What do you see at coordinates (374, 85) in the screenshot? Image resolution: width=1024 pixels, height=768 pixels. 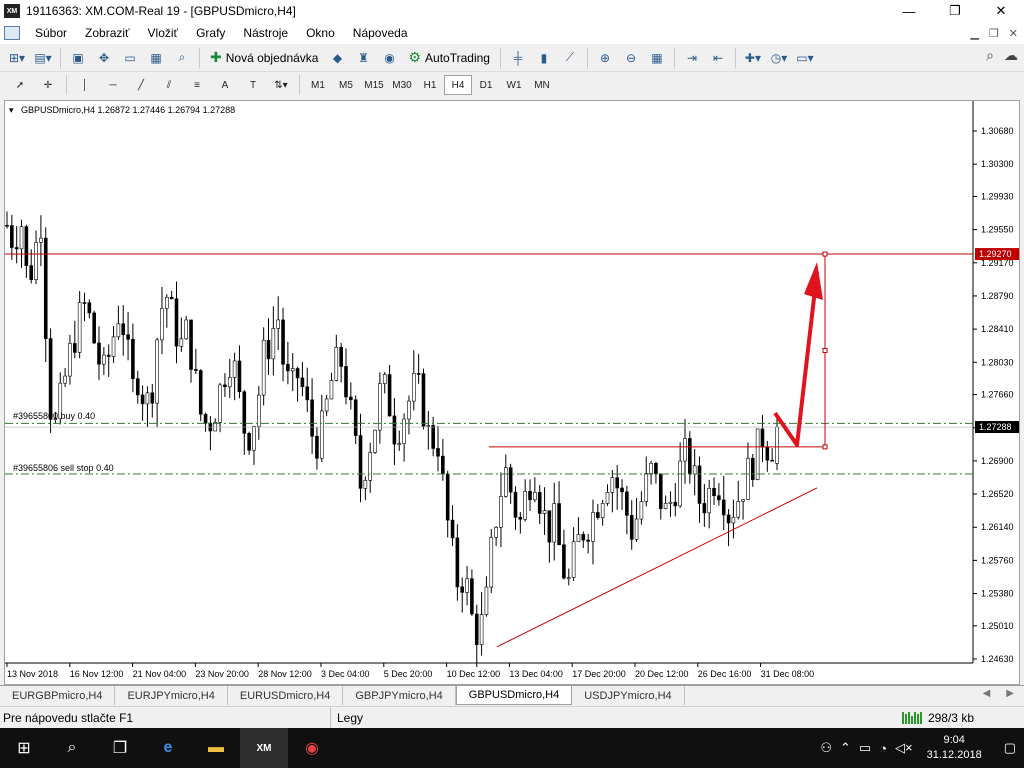 I see `timeframe-m15: M15` at bounding box center [374, 85].